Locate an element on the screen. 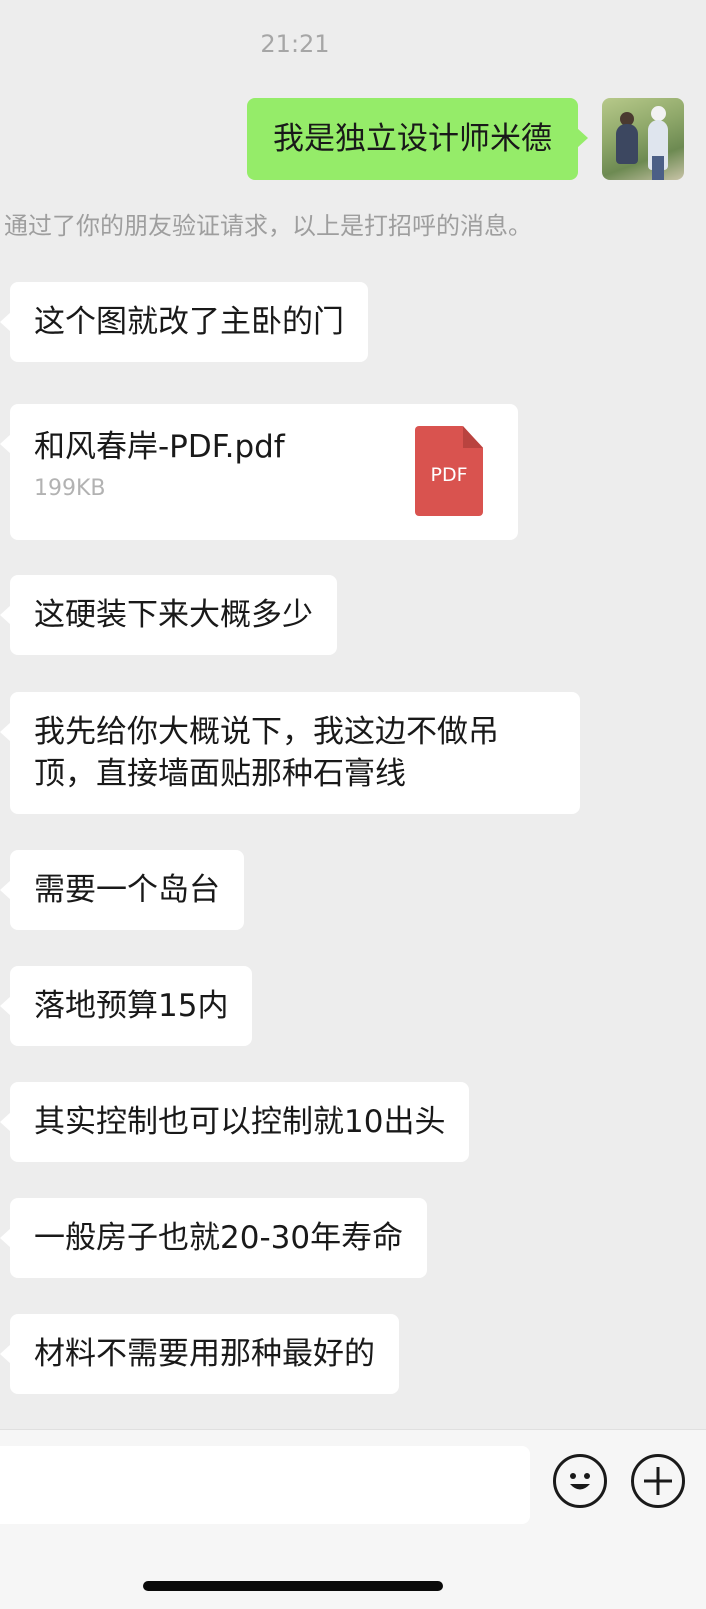 The height and width of the screenshot is (1609, 706). plus-circle-icon is located at coordinates (658, 1481).